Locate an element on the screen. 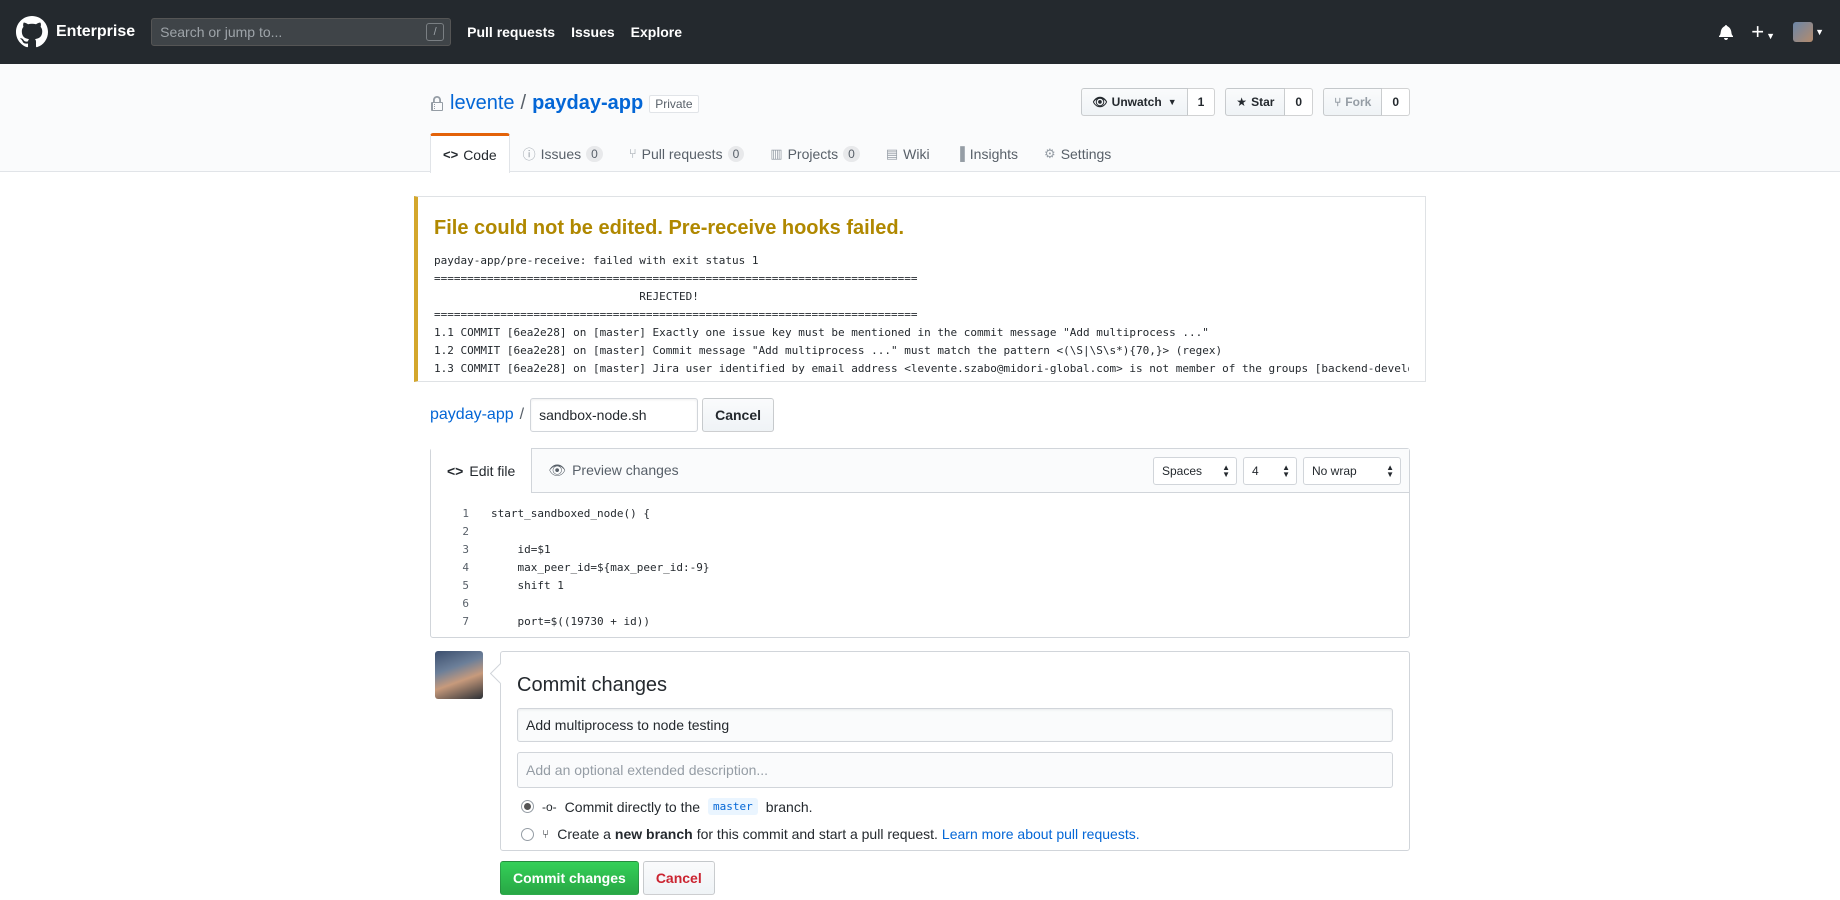 The width and height of the screenshot is (1840, 900). tab-pull-requests: ⑂ Pull requests 0 is located at coordinates (686, 153).